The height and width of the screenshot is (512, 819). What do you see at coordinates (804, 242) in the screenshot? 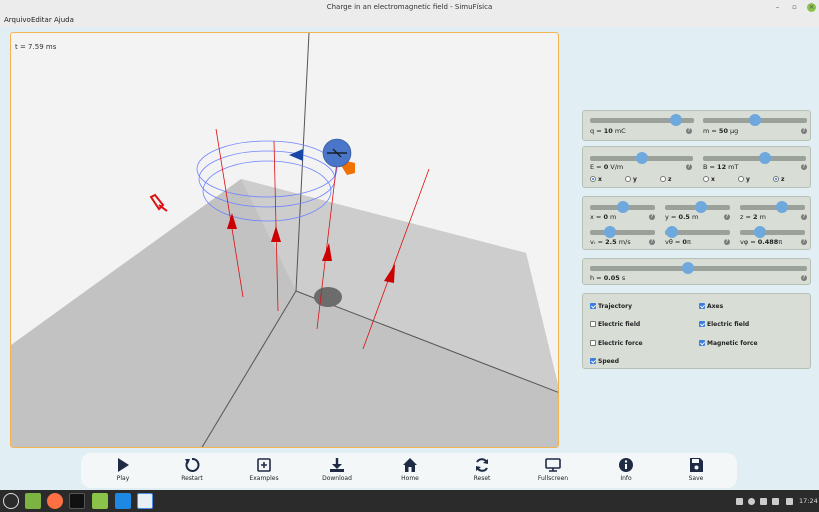
I see `vphi-help-icon: ?` at bounding box center [804, 242].